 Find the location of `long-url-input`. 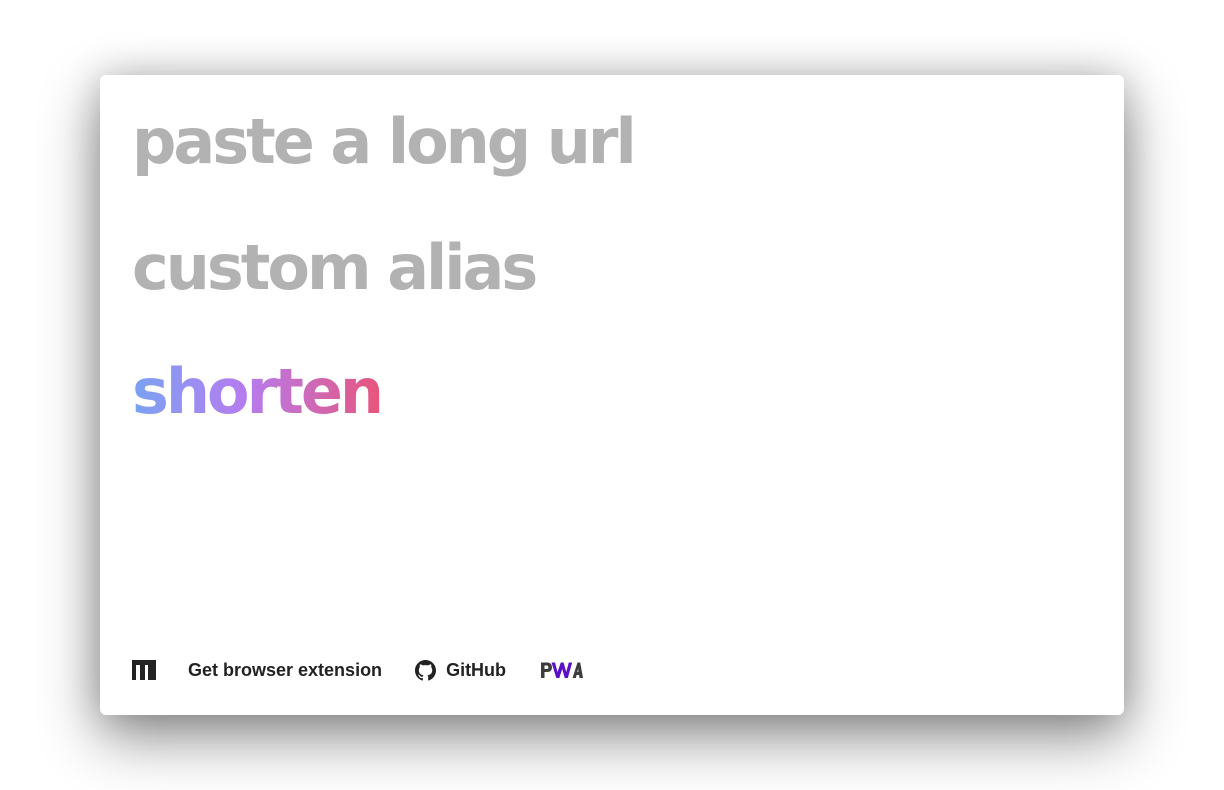

long-url-input is located at coordinates (602, 141).